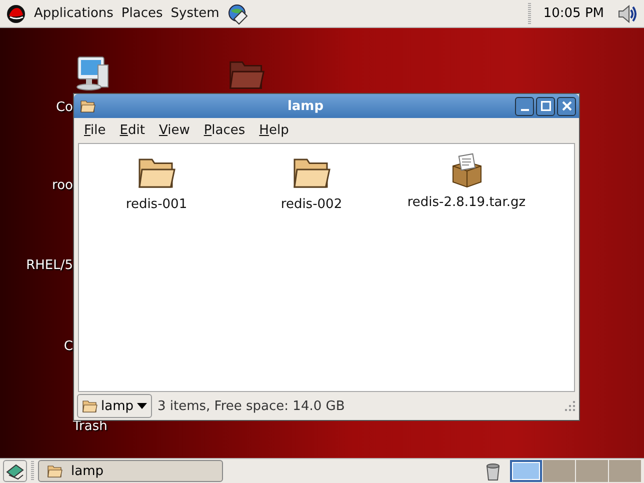 The height and width of the screenshot is (483, 644). What do you see at coordinates (526, 471) in the screenshot?
I see `workspace-button` at bounding box center [526, 471].